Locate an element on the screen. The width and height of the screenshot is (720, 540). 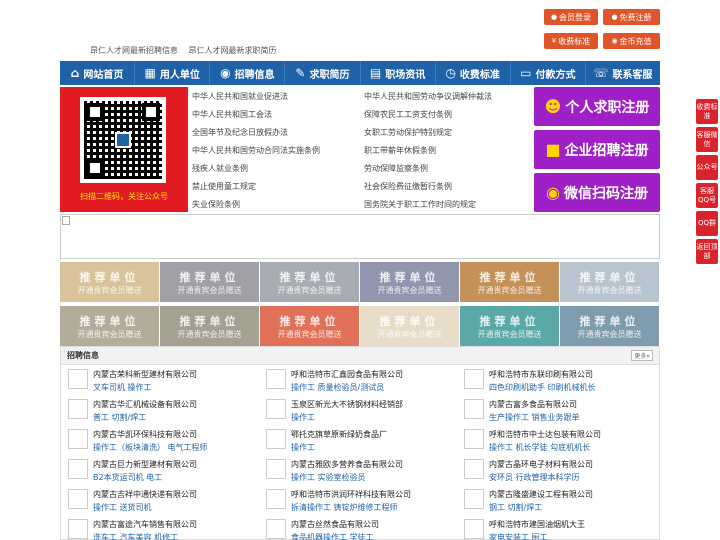
job-positions-link: 操作工 送货司机 is located at coordinates (178, 507).